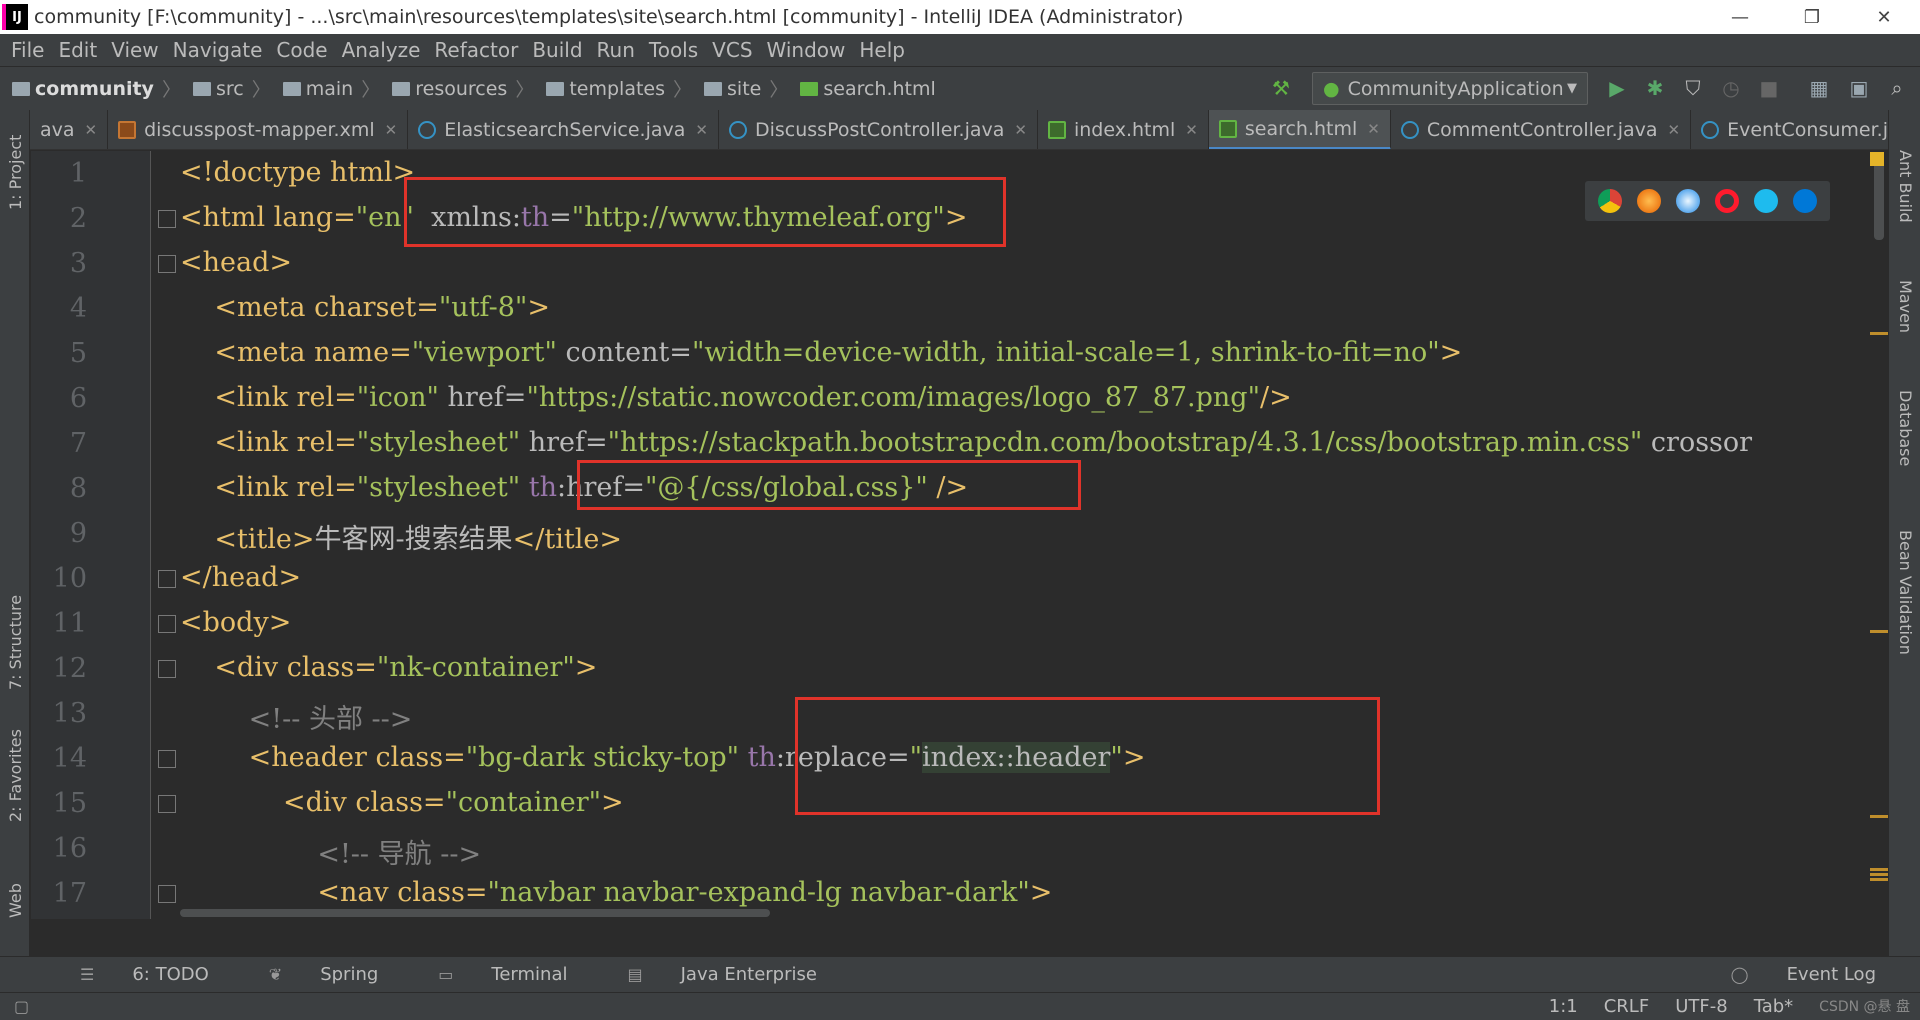 This screenshot has width=1920, height=1020. Describe the element at coordinates (15, 900) in the screenshot. I see `tool-web: Web` at that location.